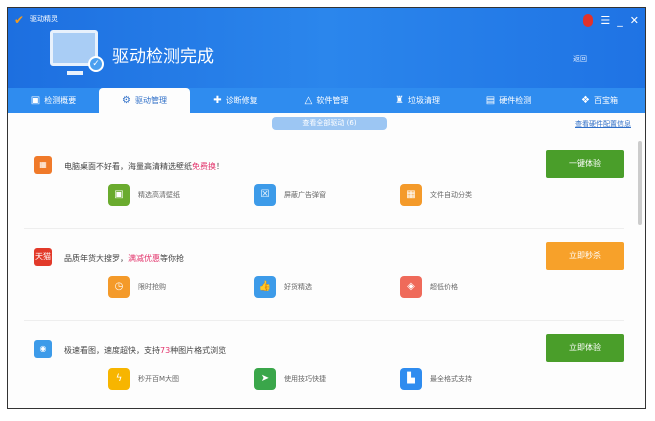 Image resolution: width=655 pixels, height=421 pixels. Describe the element at coordinates (451, 195) in the screenshot. I see `feature-label: 文件自动分类` at that location.